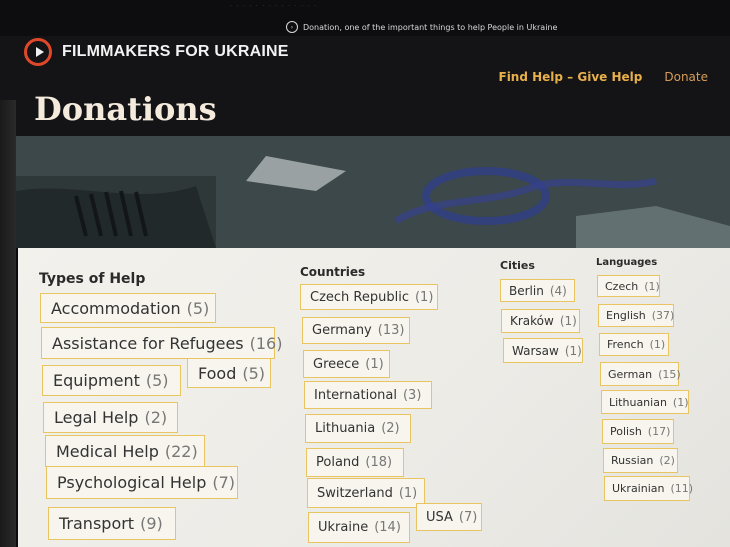 Image resolution: width=730 pixels, height=547 pixels. I want to click on tag-usa: USA (7), so click(449, 517).